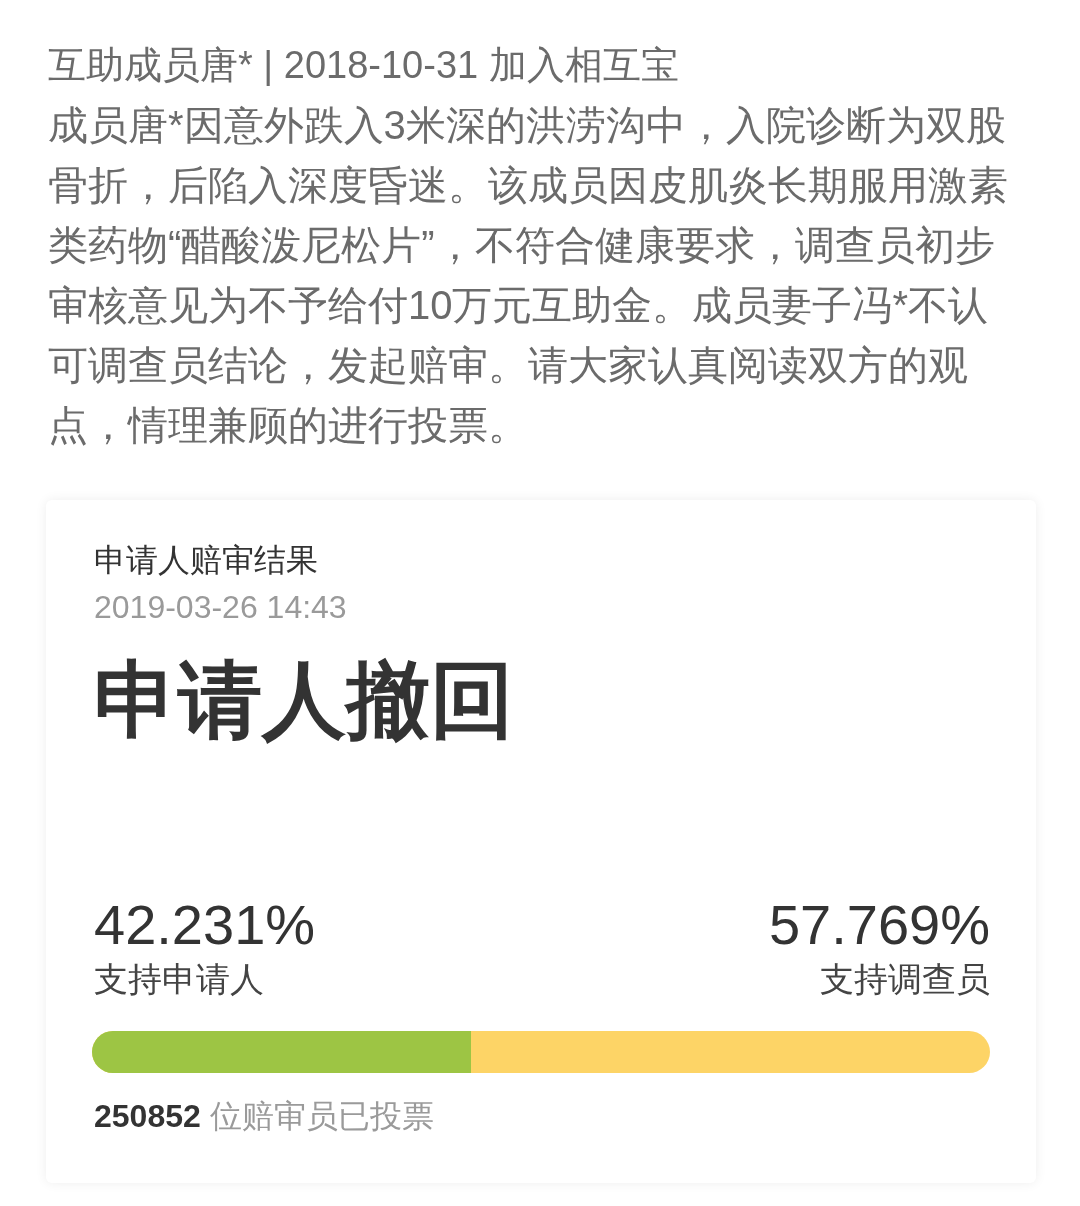 This screenshot has width=1080, height=1206. What do you see at coordinates (364, 65) in the screenshot?
I see `member-info: 互助成员唐* | 2018-10-31 加入相互宝` at bounding box center [364, 65].